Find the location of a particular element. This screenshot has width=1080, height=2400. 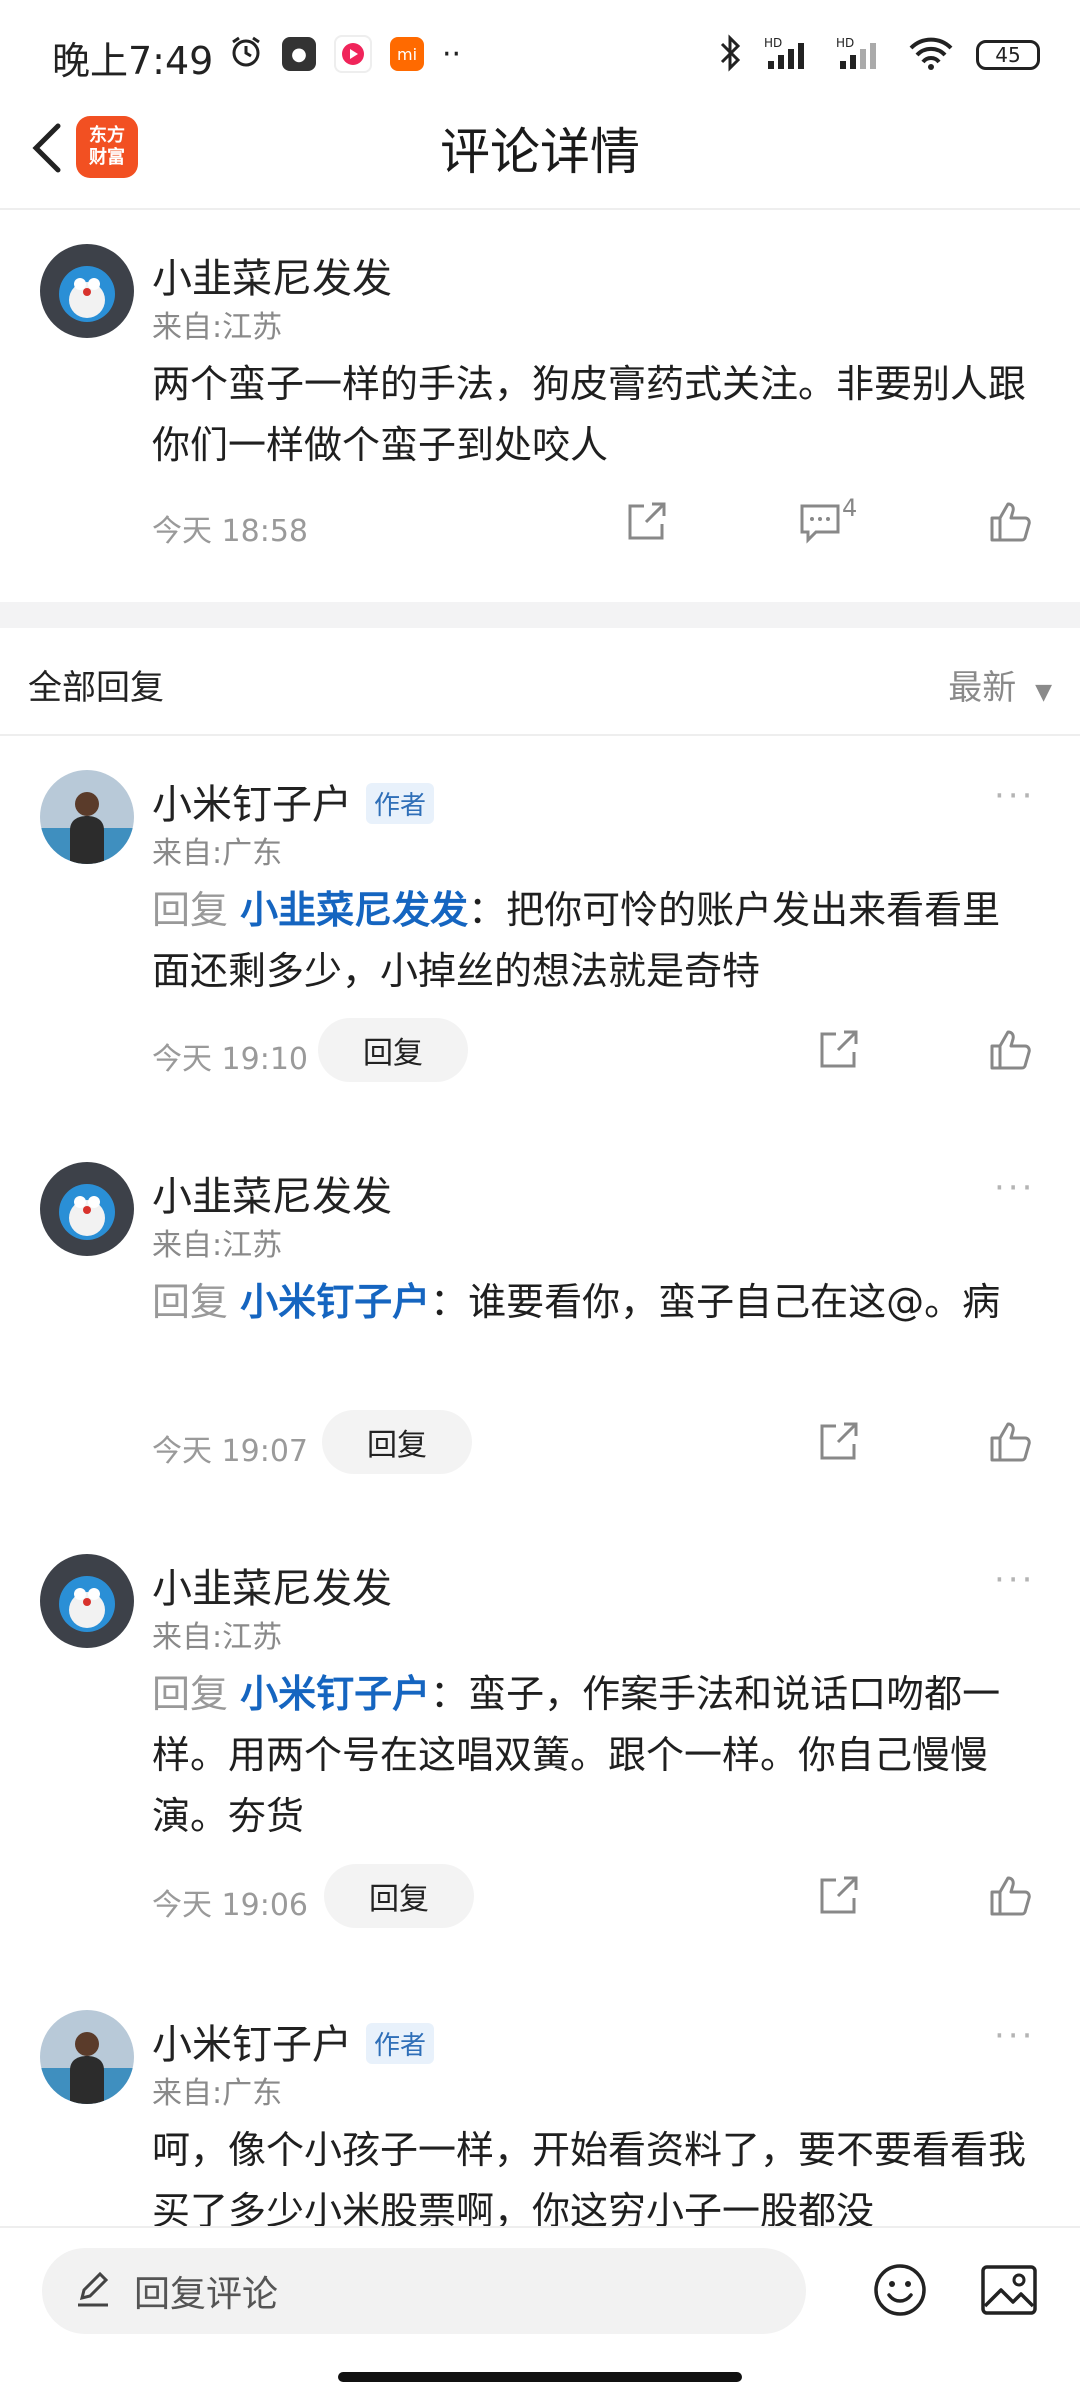

image-icon is located at coordinates (1009, 2290).